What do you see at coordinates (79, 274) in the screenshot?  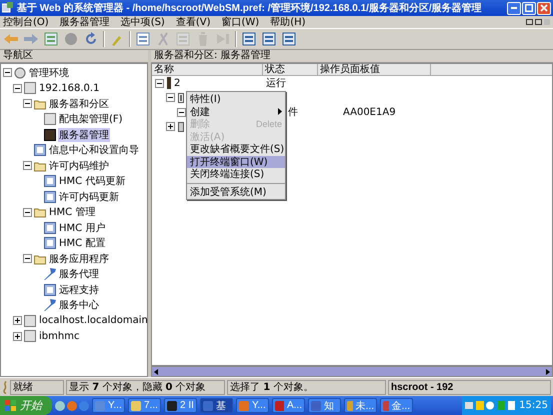 I see `tree-item: 服务代理` at bounding box center [79, 274].